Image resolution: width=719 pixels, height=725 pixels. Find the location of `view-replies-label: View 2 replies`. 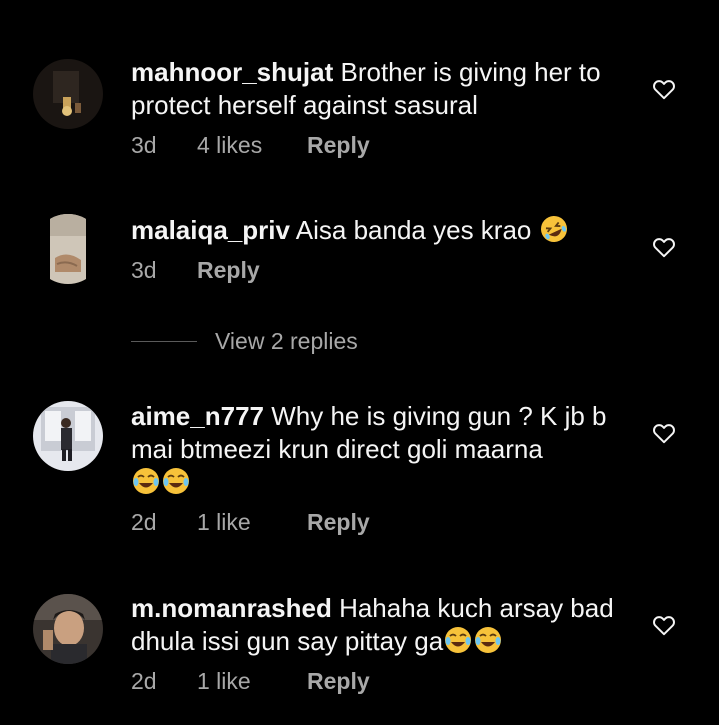

view-replies-label: View 2 replies is located at coordinates (286, 341).